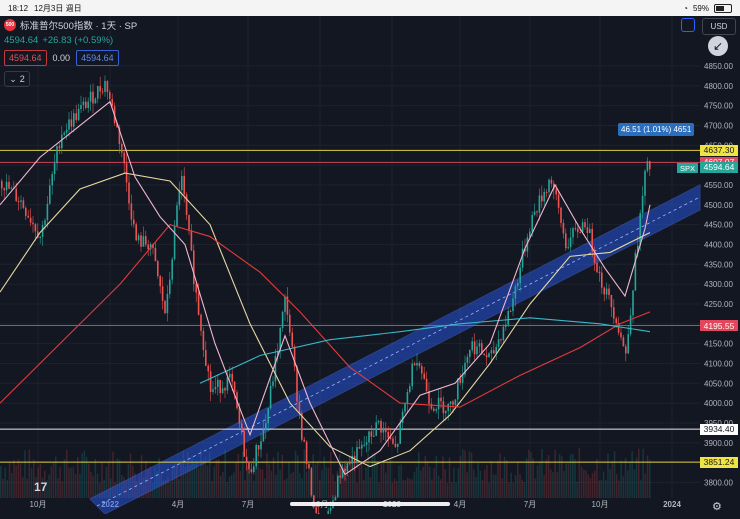  What do you see at coordinates (723, 8) in the screenshot?
I see `battery-icon` at bounding box center [723, 8].